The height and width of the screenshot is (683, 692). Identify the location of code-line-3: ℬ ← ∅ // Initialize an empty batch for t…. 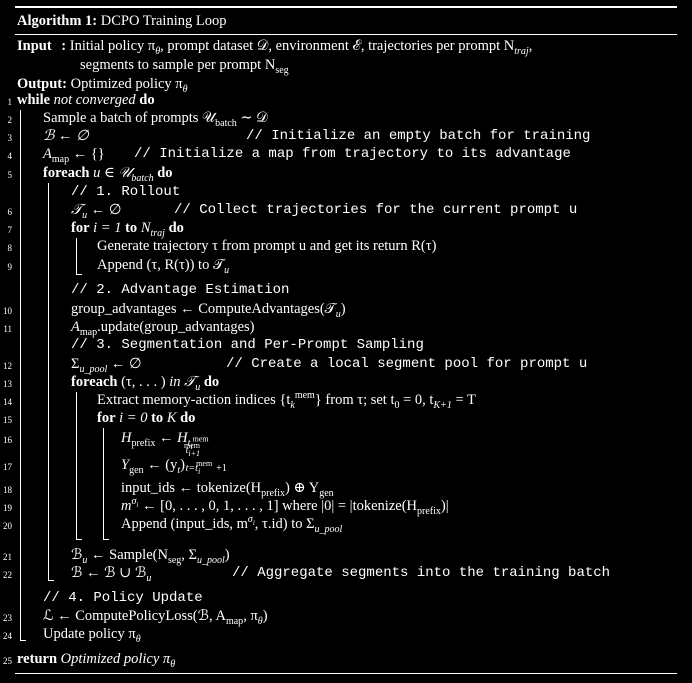
(367, 136).